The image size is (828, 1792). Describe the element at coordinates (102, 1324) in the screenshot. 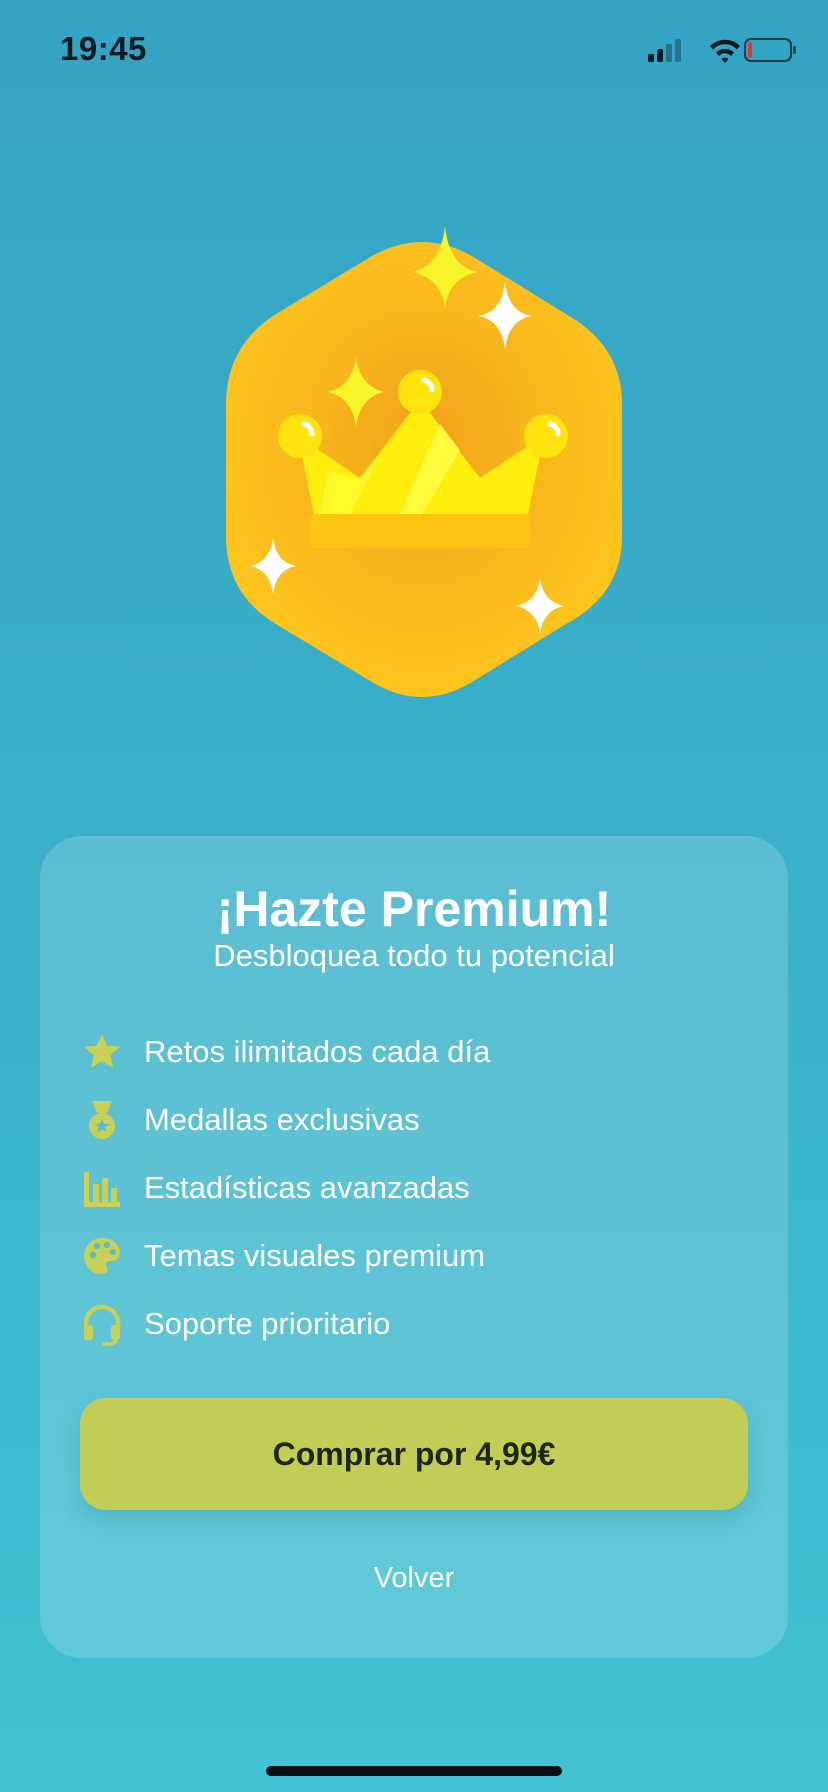

I see `headset-icon` at that location.